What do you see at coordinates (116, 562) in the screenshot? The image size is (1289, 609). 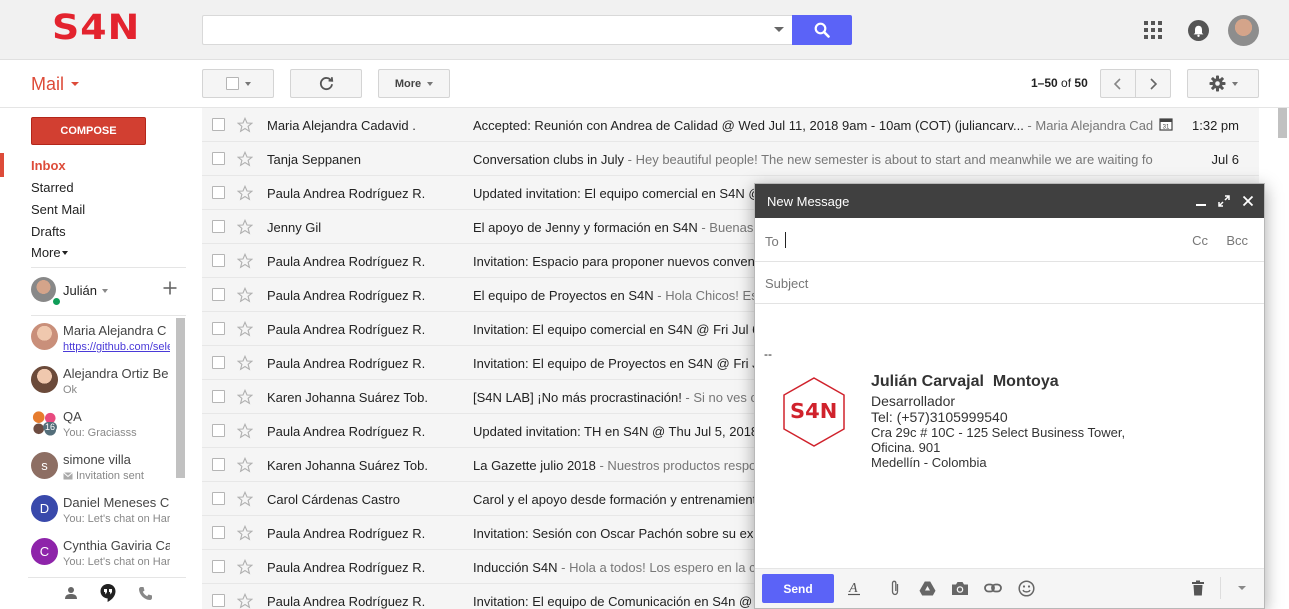 I see `contact-status: You: Let's chat on Har` at bounding box center [116, 562].